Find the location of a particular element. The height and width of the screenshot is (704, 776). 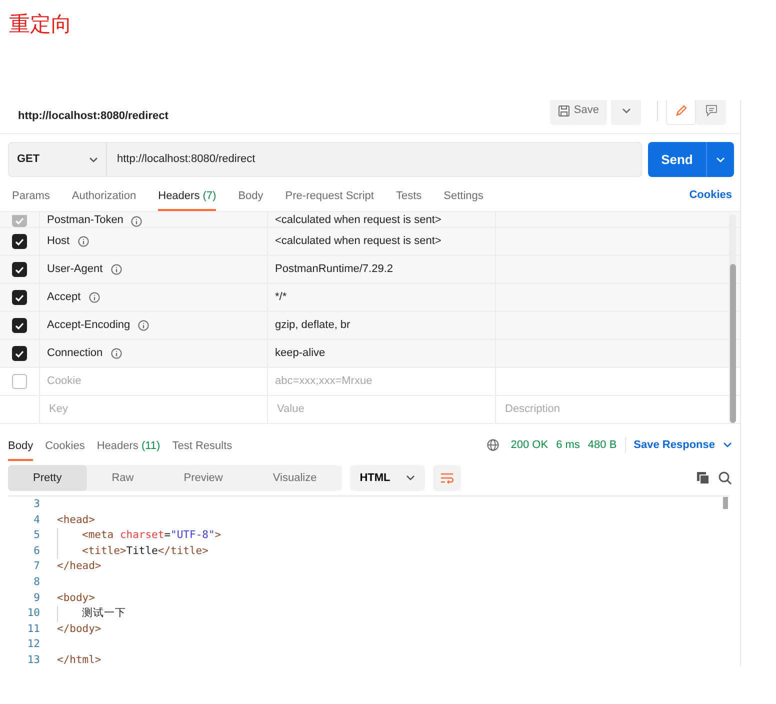

request-tab: Settings is located at coordinates (464, 196).